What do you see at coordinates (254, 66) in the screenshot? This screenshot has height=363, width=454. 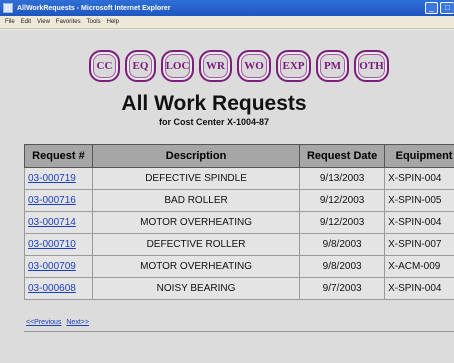 I see `nav-button-wo: WO` at bounding box center [254, 66].